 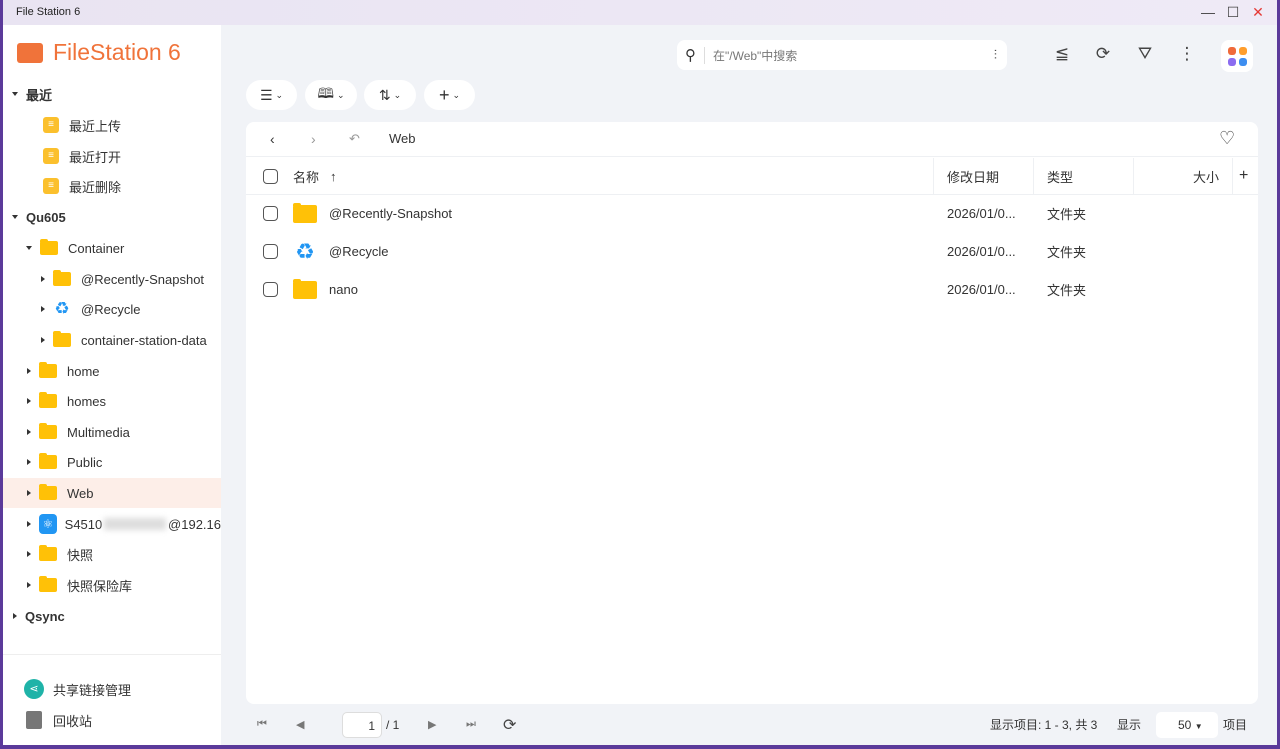 I want to click on select-all-checkbox, so click(x=270, y=176).